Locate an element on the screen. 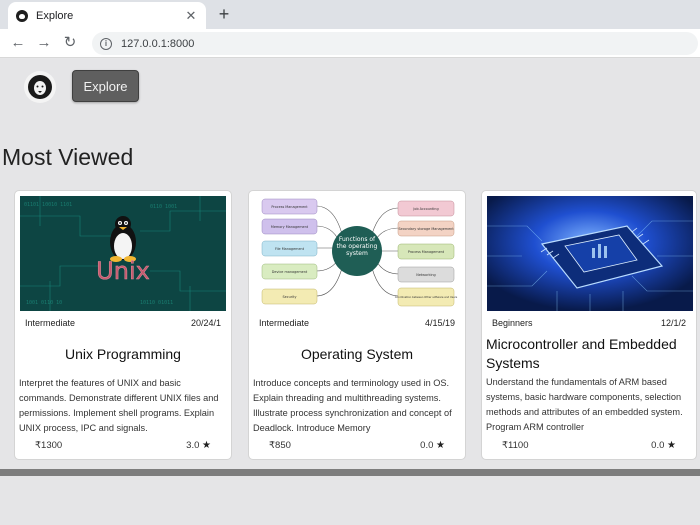 Image resolution: width=700 pixels, height=525 pixels. course-date: 20/24/1 is located at coordinates (205, 323).